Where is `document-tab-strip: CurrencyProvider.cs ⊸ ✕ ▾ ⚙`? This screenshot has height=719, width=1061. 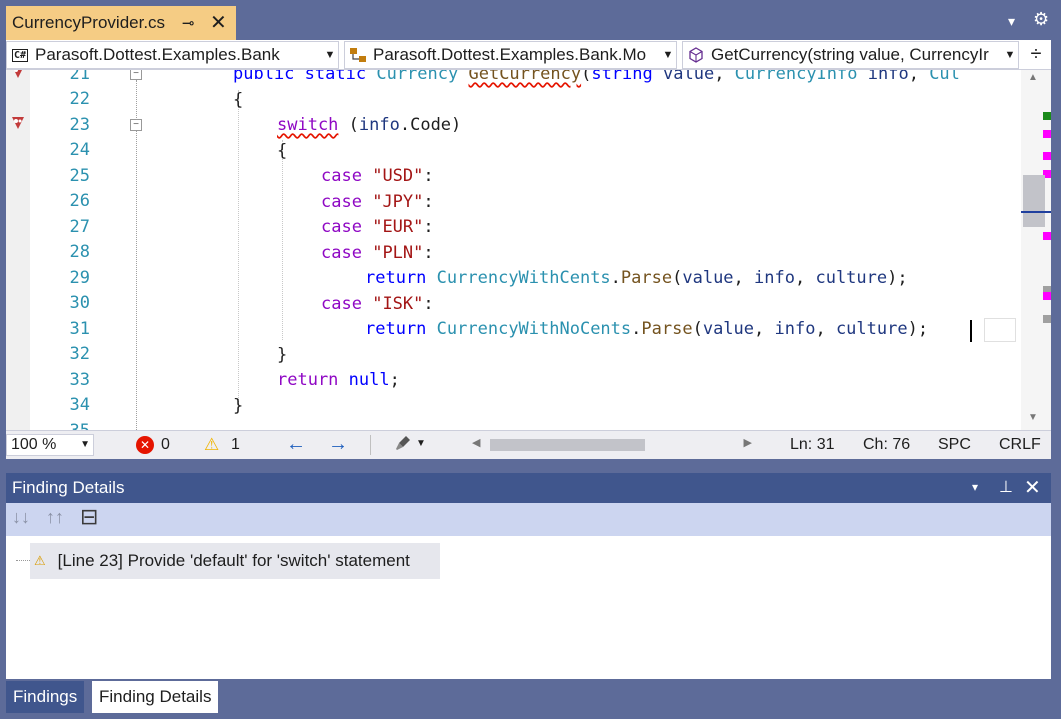 document-tab-strip: CurrencyProvider.cs ⊸ ✕ ▾ ⚙ is located at coordinates (530, 20).